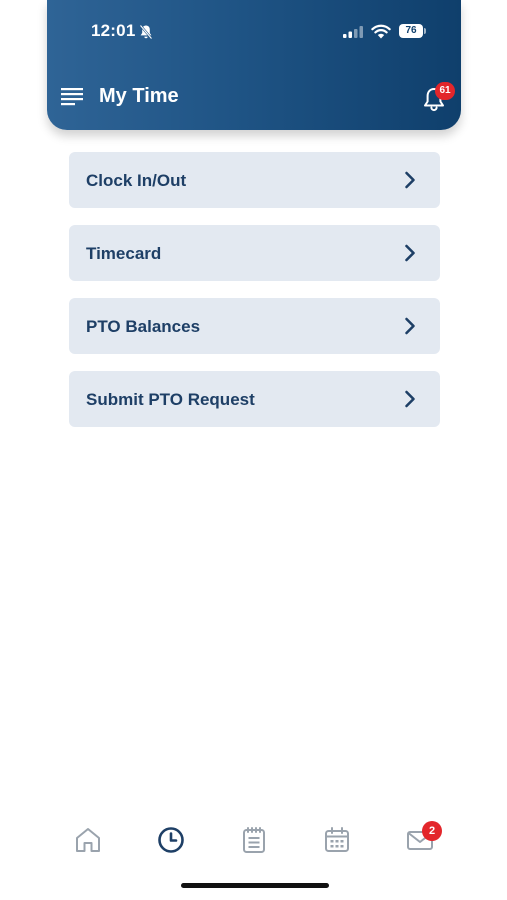 This screenshot has height=900, width=507. Describe the element at coordinates (73, 96) in the screenshot. I see `hamburger-menu-icon` at that location.